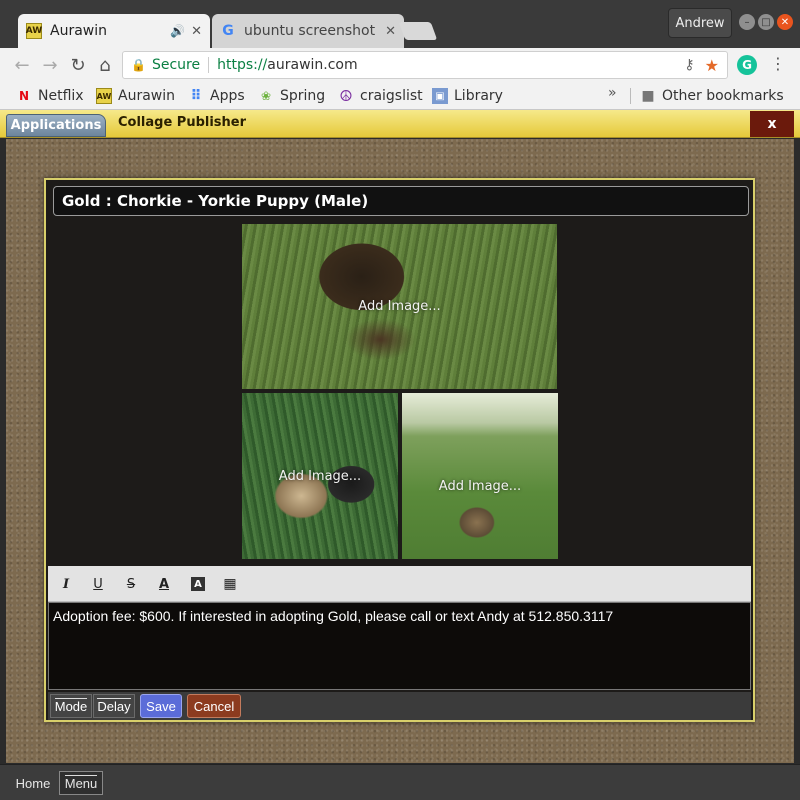 Image resolution: width=800 pixels, height=800 pixels. What do you see at coordinates (242, 65) in the screenshot?
I see `url-scheme: https://` at bounding box center [242, 65].